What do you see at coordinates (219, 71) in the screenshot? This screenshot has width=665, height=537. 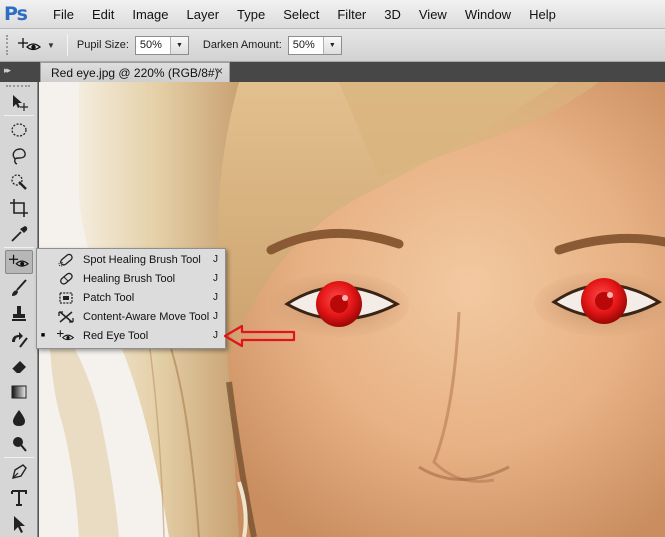 I see `close-icon: ×` at bounding box center [219, 71].